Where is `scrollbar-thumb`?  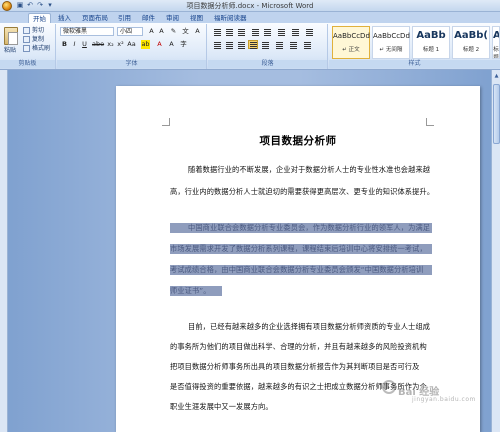
scrollbar-thumb is located at coordinates (496, 114).